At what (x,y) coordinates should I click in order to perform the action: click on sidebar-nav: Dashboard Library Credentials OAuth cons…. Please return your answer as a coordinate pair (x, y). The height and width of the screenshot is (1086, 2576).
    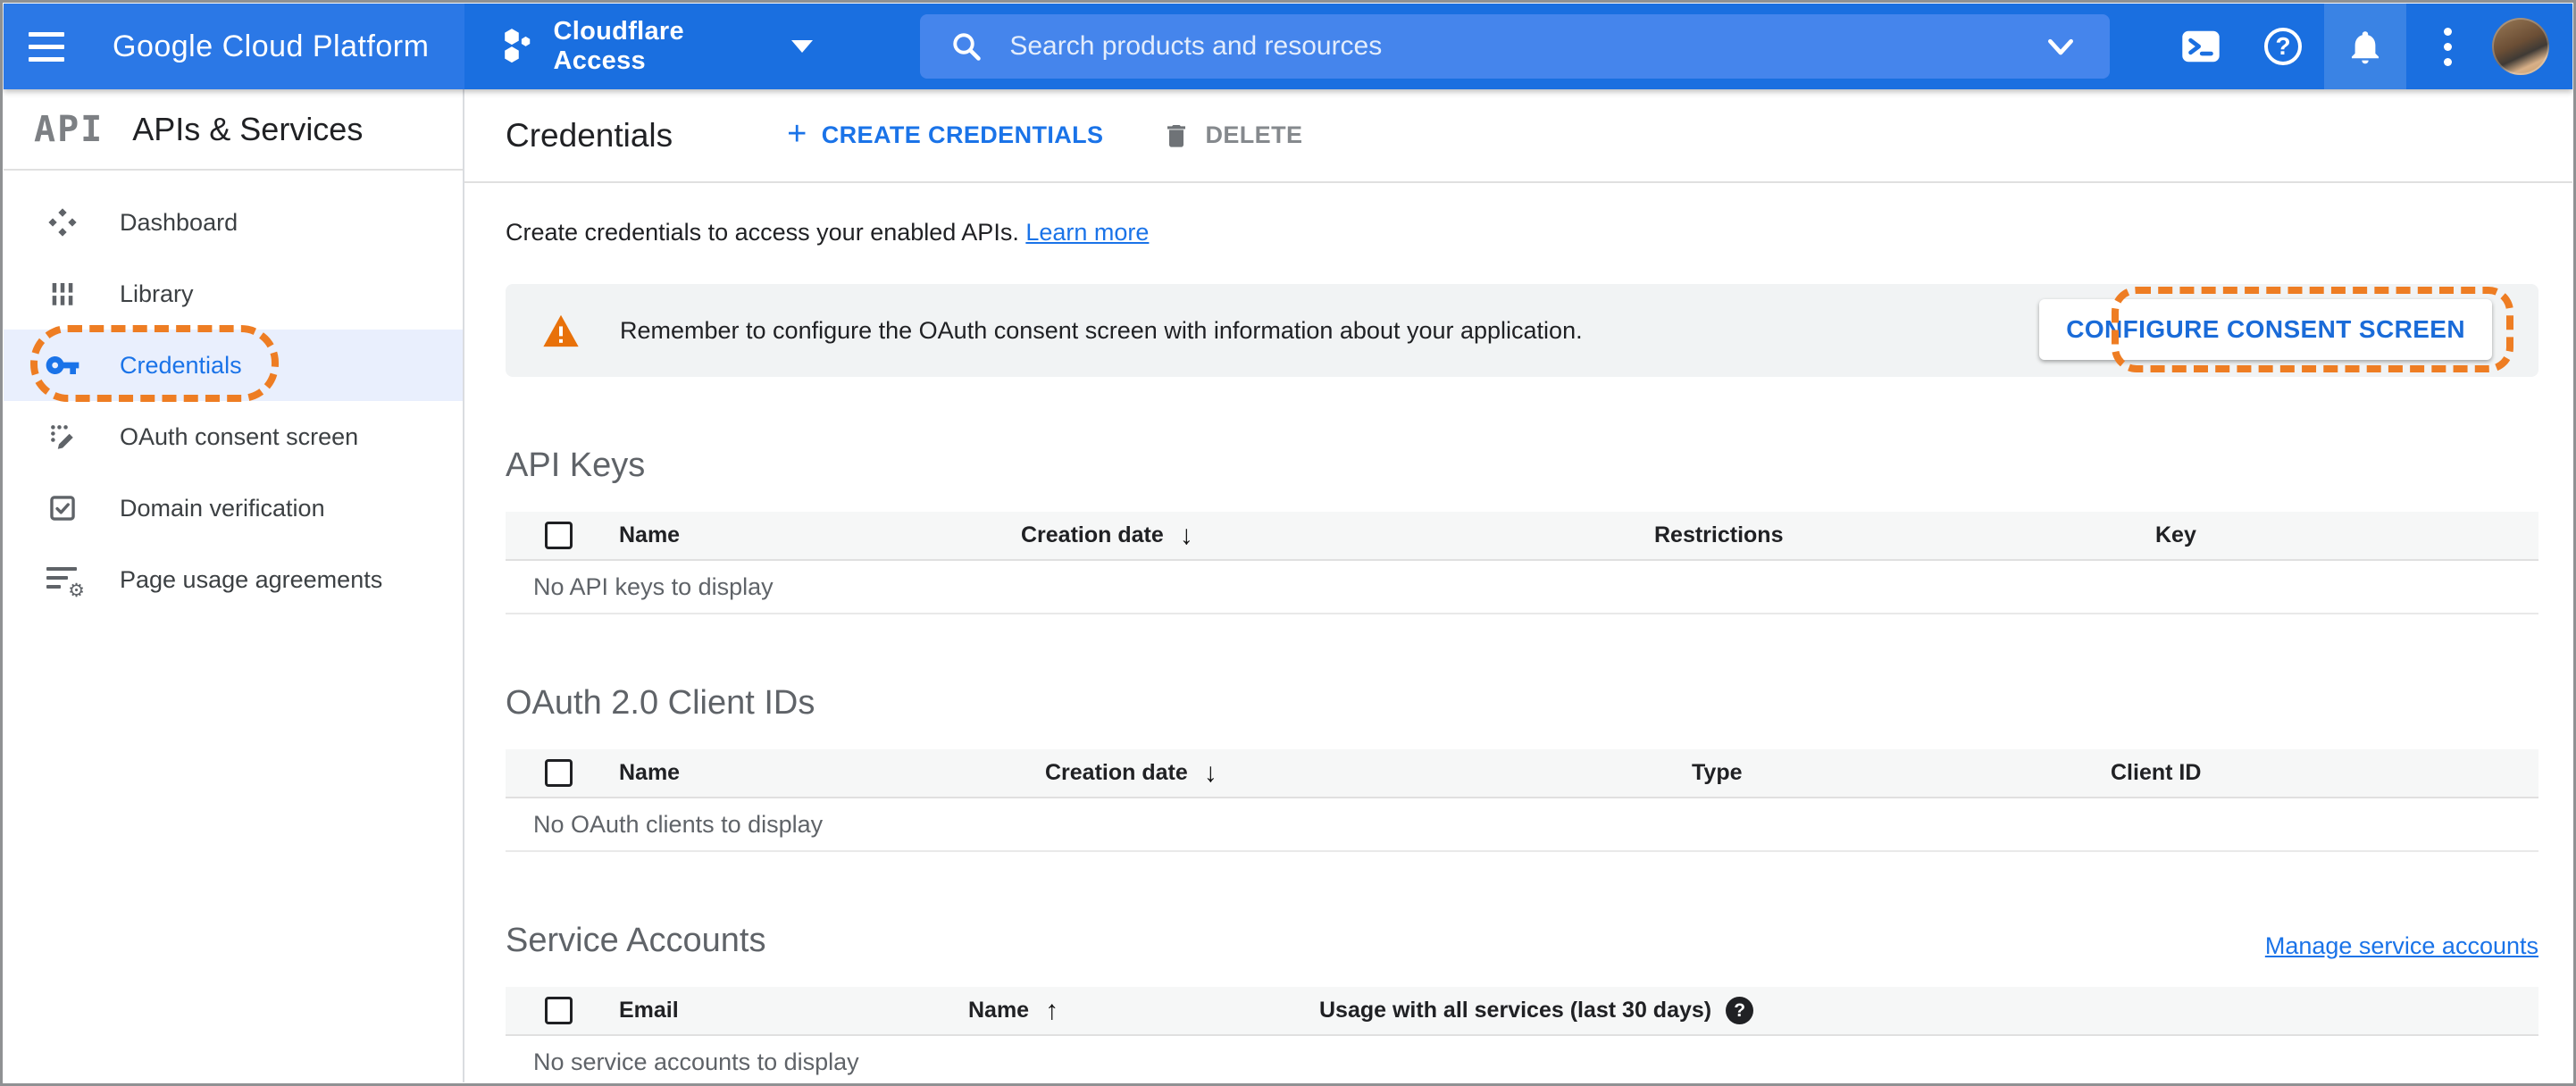
    Looking at the image, I should click on (233, 393).